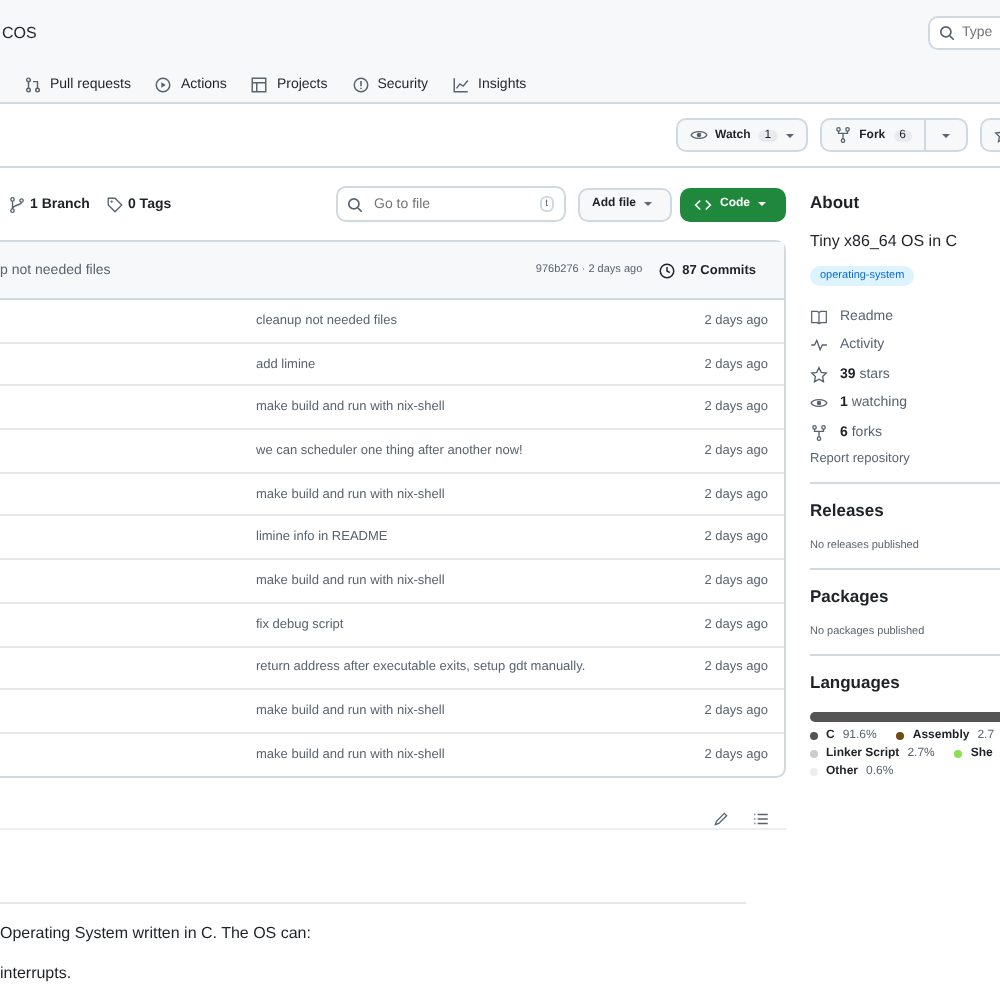  I want to click on graph-icon, so click(461, 84).